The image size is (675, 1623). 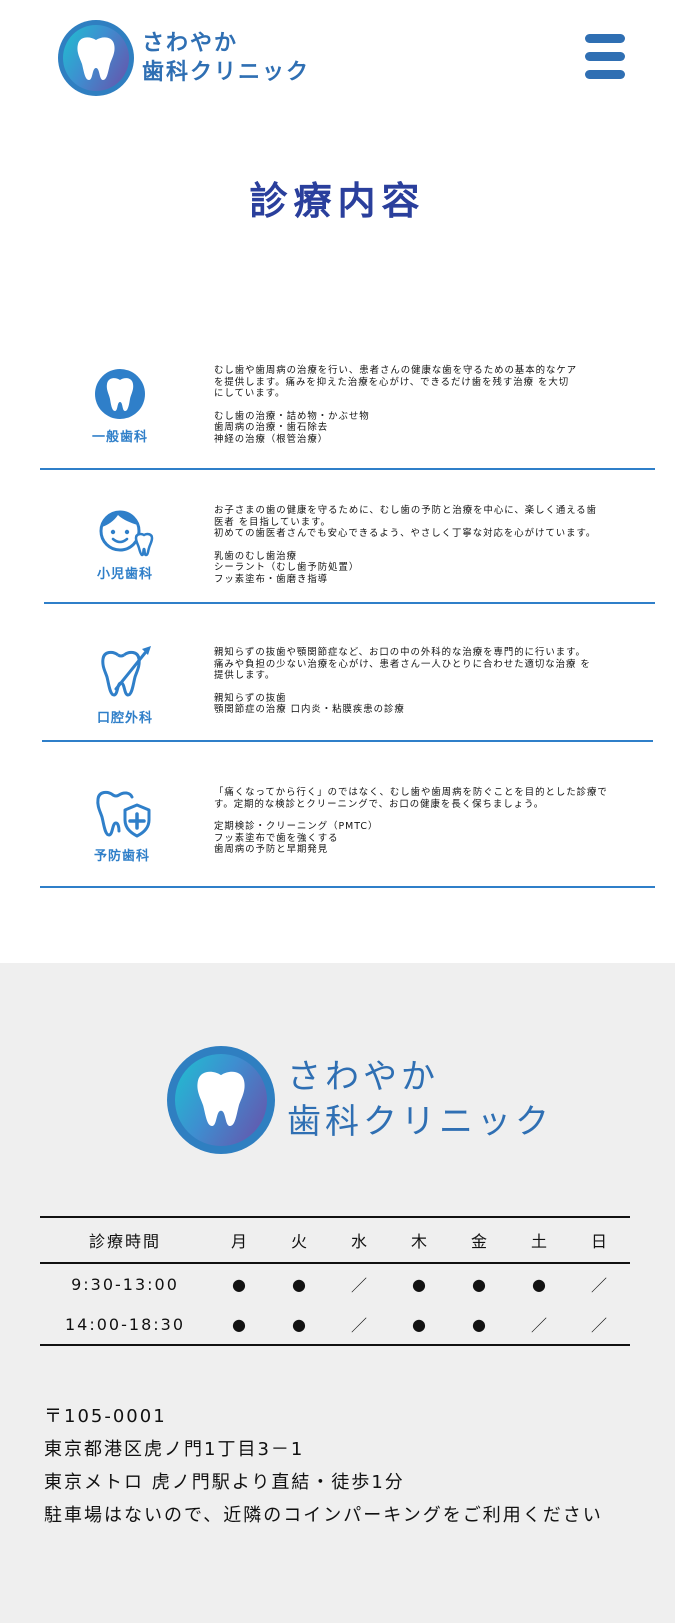 What do you see at coordinates (323, 1515) in the screenshot?
I see `parking-info: 駐車場はないので、近隣のコインパーキングをご利用ください` at bounding box center [323, 1515].